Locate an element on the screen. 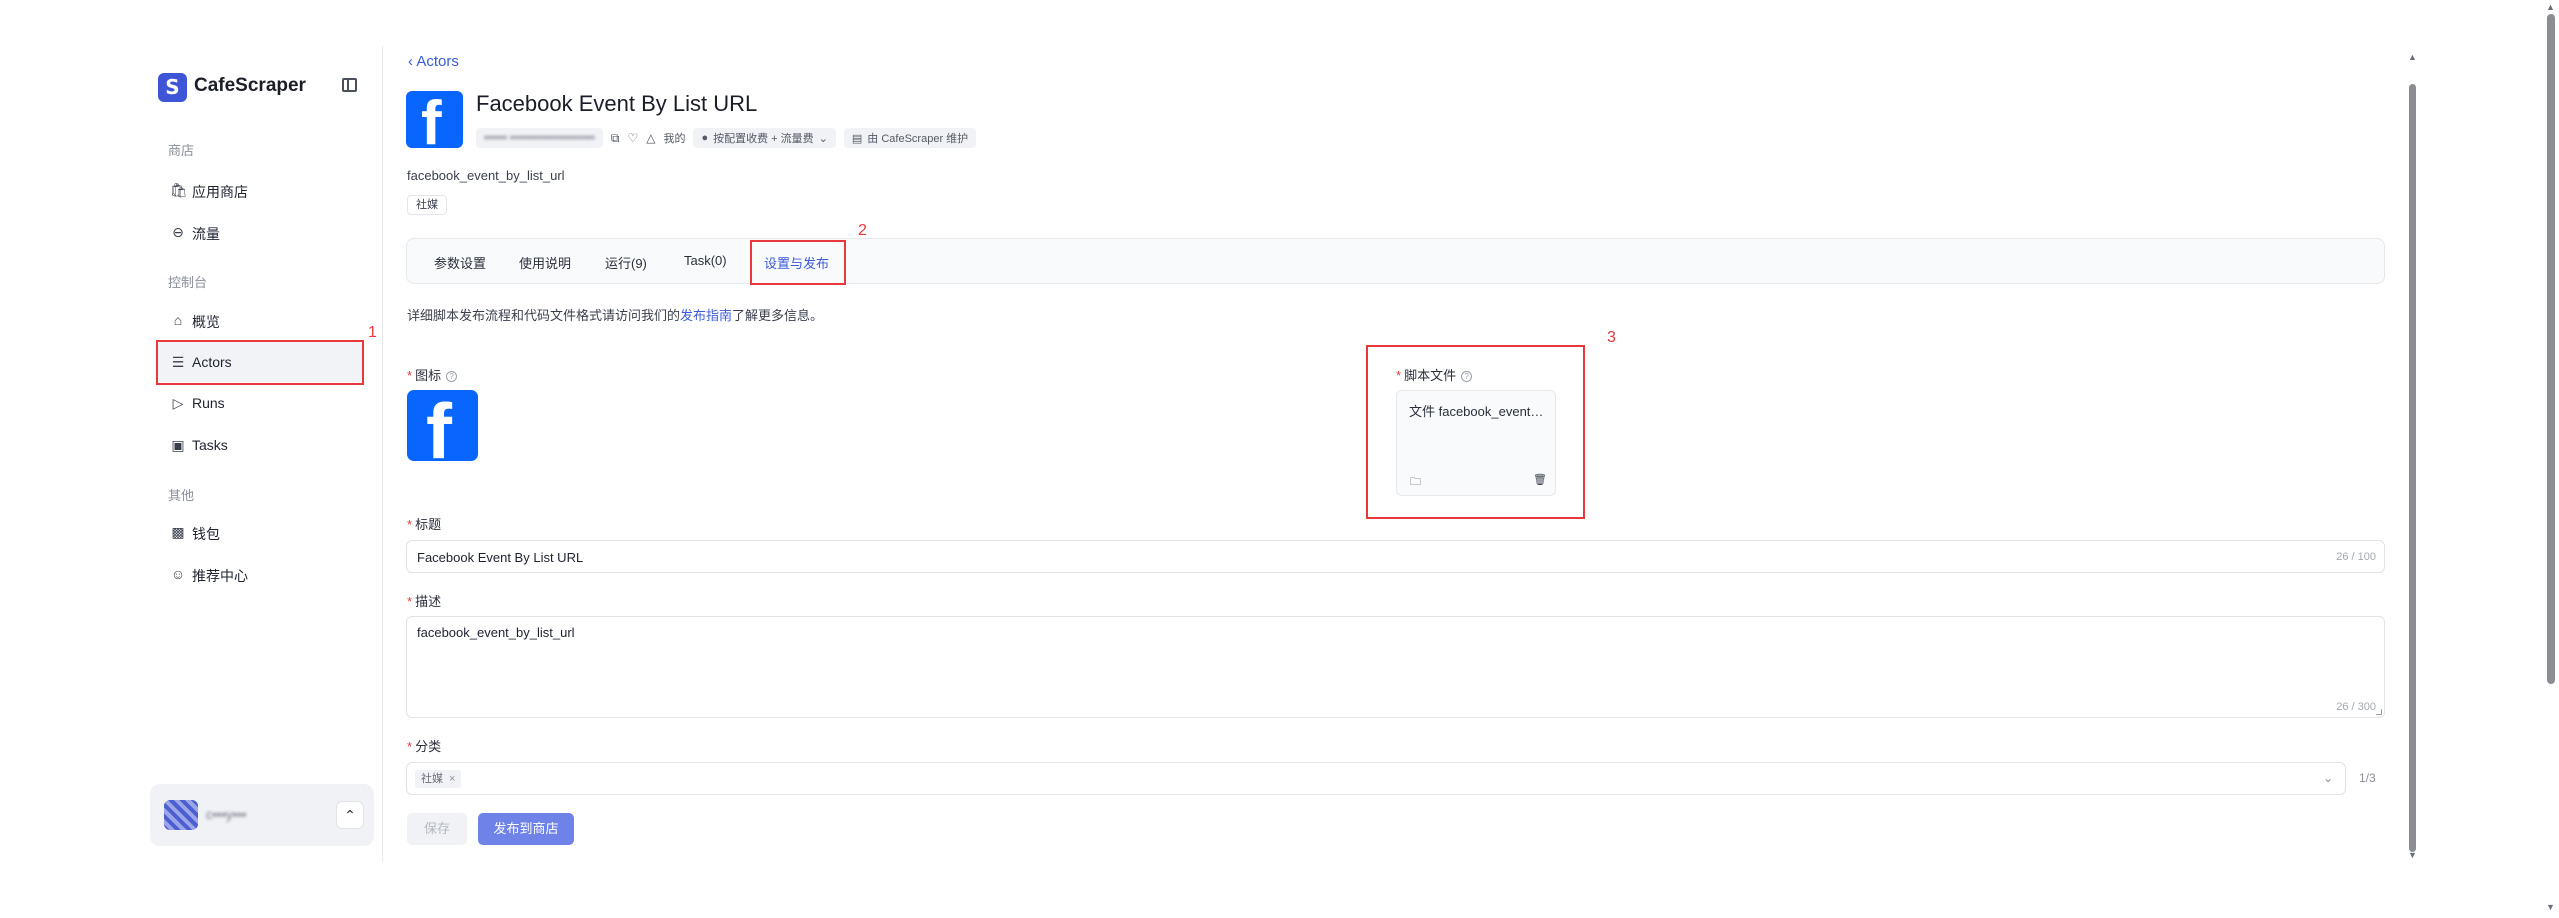  sidebar-item-overview: ⌂ 概览 is located at coordinates (259, 320).